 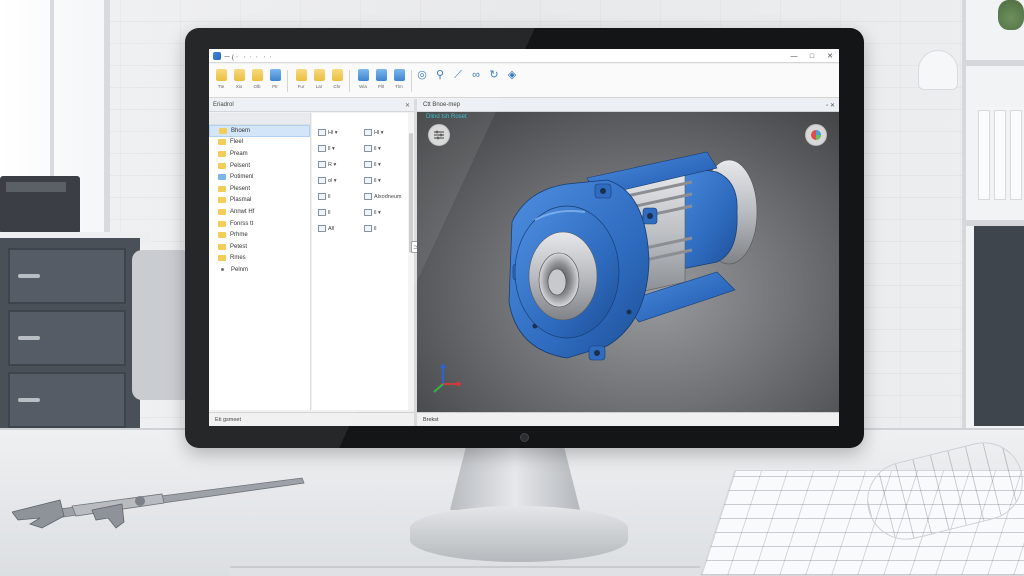 I want to click on globe-icon: ◎, so click(x=422, y=75).